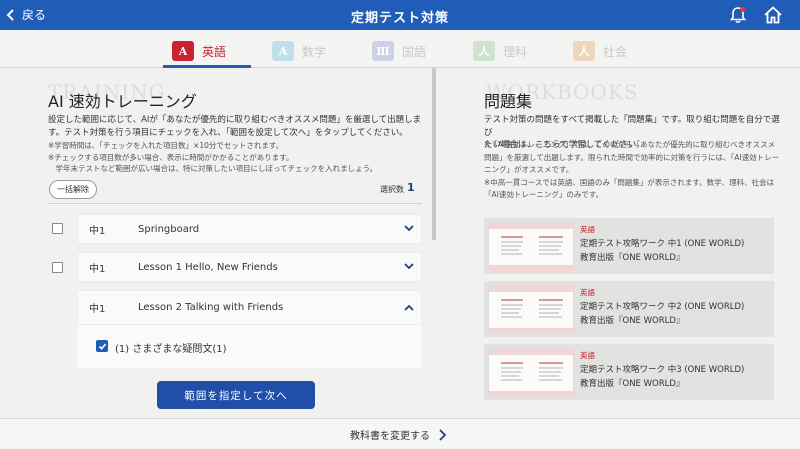 The width and height of the screenshot is (800, 449). What do you see at coordinates (515, 51) in the screenshot?
I see `tab-label: 理科` at bounding box center [515, 51].